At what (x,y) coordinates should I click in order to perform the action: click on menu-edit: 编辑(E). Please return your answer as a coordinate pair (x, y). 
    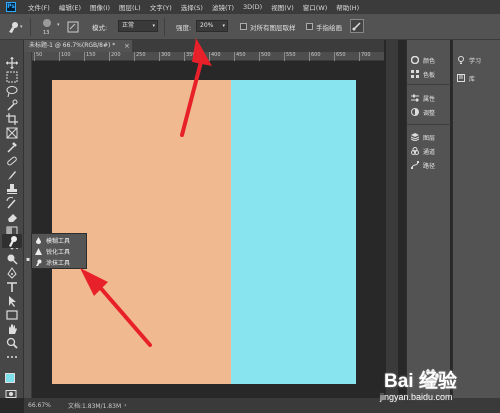
    Looking at the image, I should click on (70, 7).